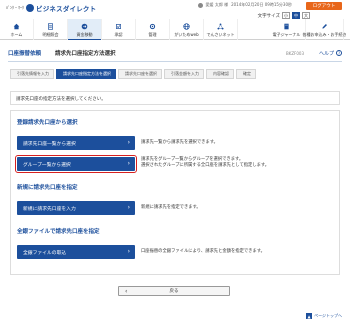  What do you see at coordinates (85, 54) in the screenshot?
I see `page-title: 請求先口座指定方法選択` at bounding box center [85, 54].